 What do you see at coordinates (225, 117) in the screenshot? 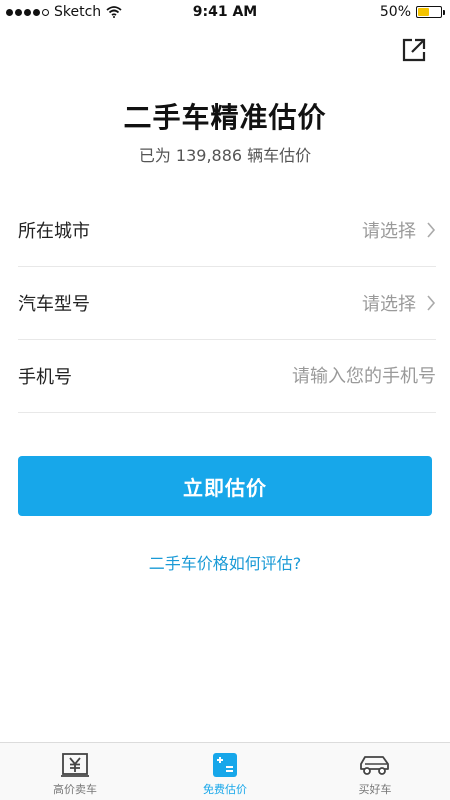
I see `page-title: 二手车精准估价` at bounding box center [225, 117].